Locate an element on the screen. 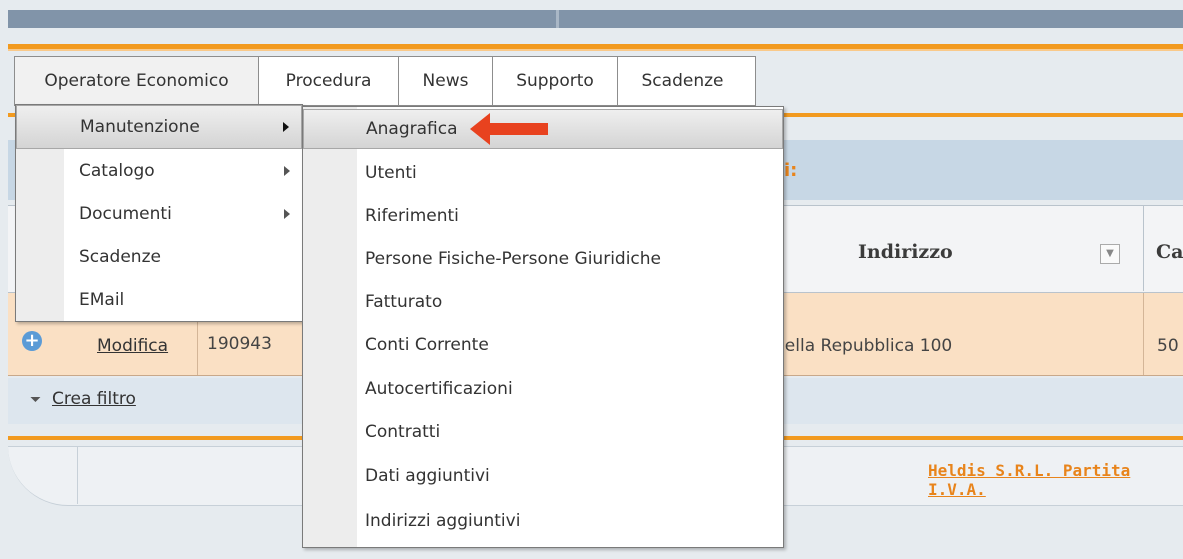  menu-item-label: Persone Fisiche-Persone Giuridiche is located at coordinates (513, 258).